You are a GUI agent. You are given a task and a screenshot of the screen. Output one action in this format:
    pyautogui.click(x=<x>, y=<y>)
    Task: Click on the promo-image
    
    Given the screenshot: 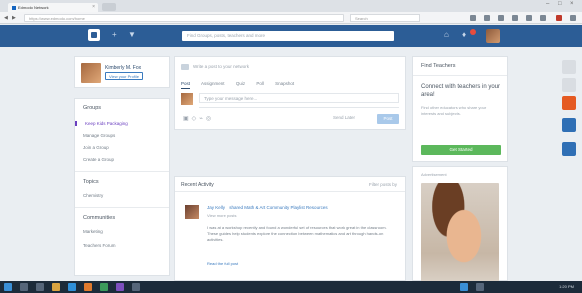 What is the action you would take?
    pyautogui.click(x=460, y=238)
    